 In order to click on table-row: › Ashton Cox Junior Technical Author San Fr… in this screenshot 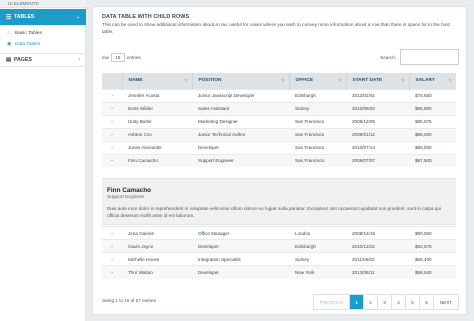, I will do `click(279, 134)`.